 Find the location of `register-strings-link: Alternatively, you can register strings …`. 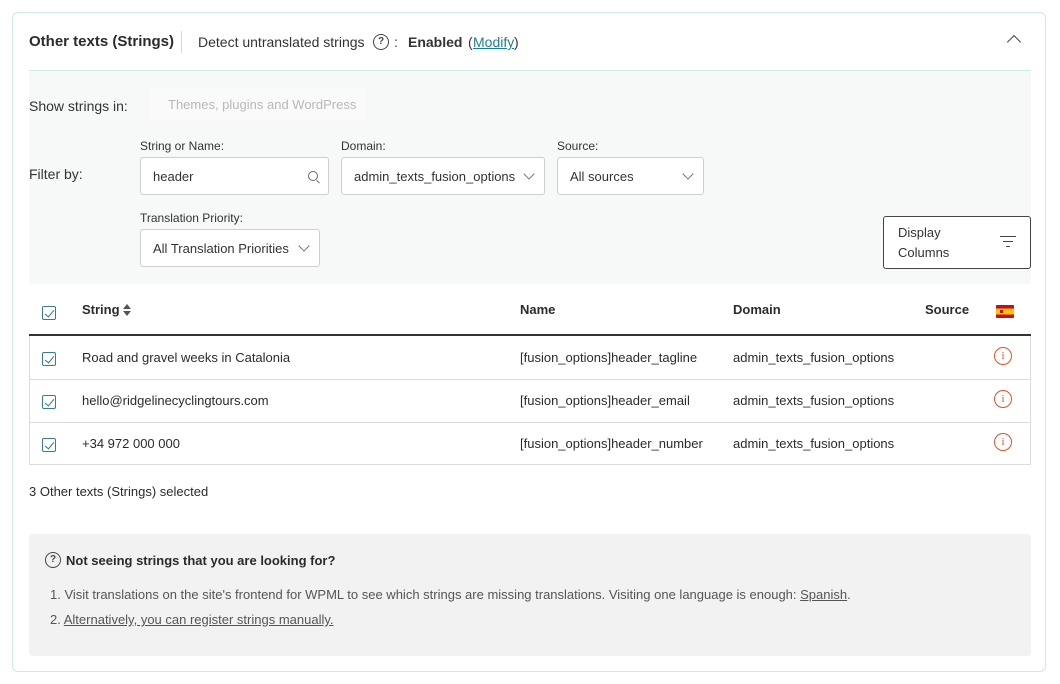

register-strings-link: Alternatively, you can register strings … is located at coordinates (199, 619).